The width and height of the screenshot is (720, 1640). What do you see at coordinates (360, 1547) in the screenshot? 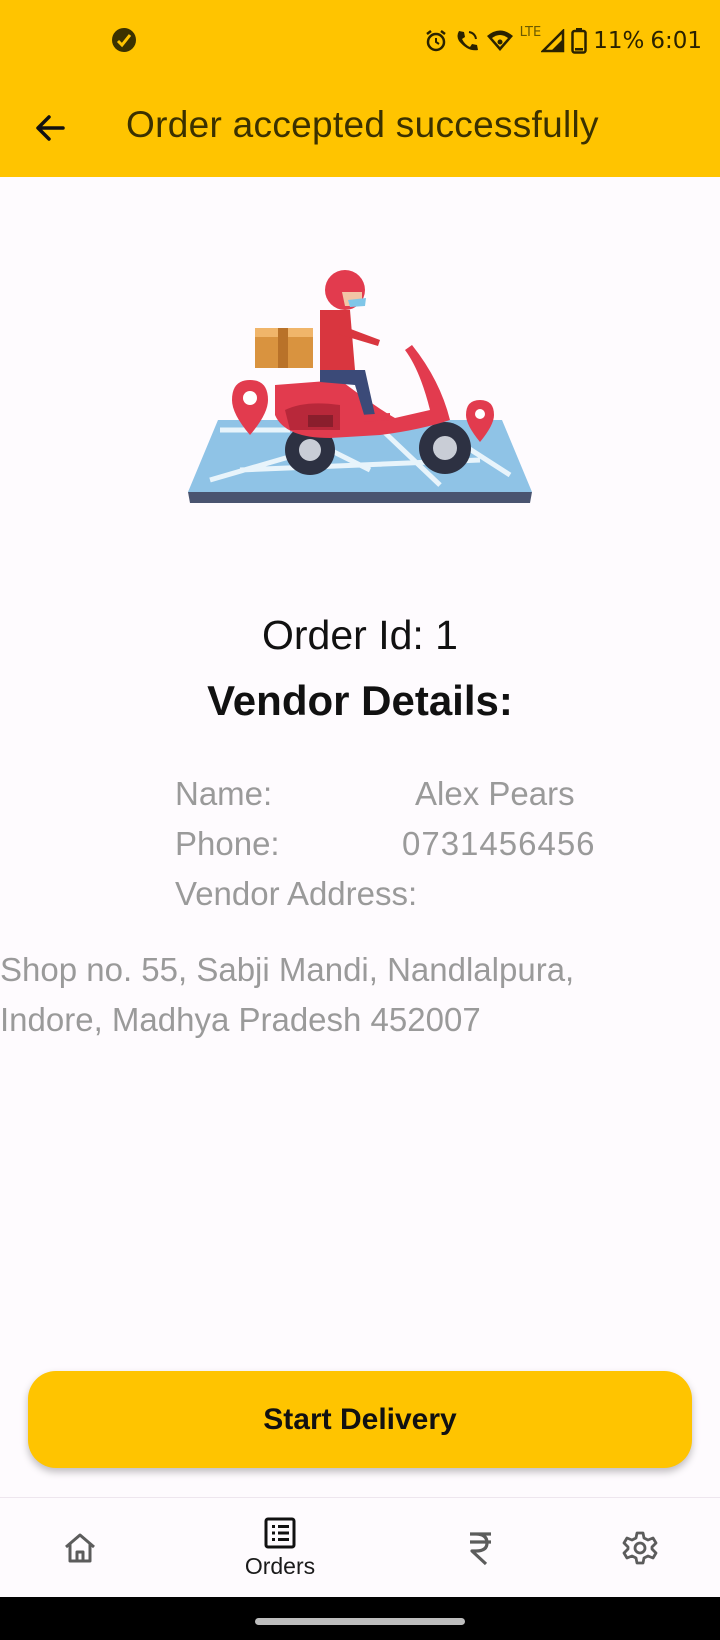
I see `bottom-navigation: Orders` at bounding box center [360, 1547].